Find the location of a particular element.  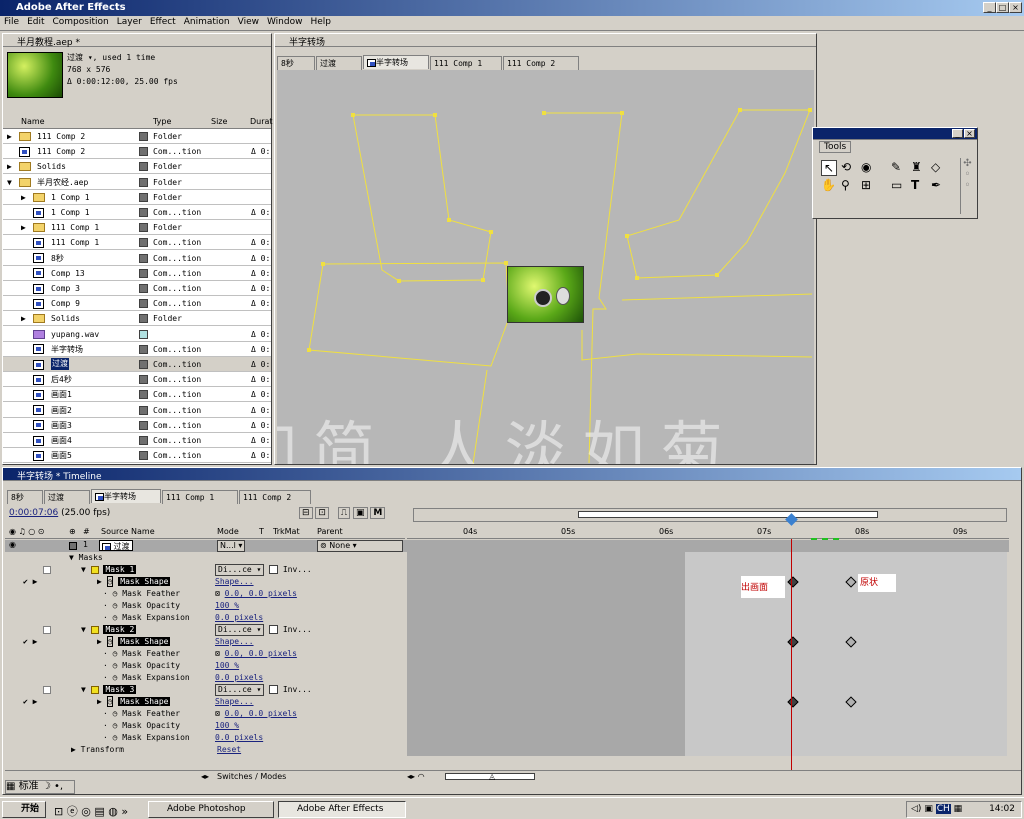

zoom-out-icon: ◂▸ ◠ is located at coordinates (416, 776).